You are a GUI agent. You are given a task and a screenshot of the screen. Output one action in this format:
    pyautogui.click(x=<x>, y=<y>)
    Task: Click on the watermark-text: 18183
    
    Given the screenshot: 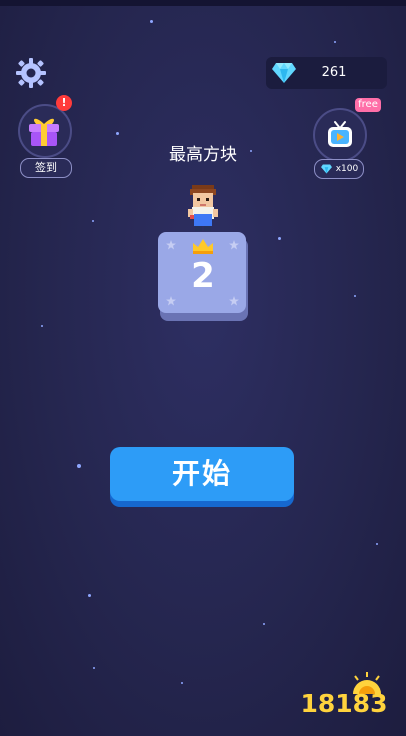 What is the action you would take?
    pyautogui.click(x=344, y=703)
    